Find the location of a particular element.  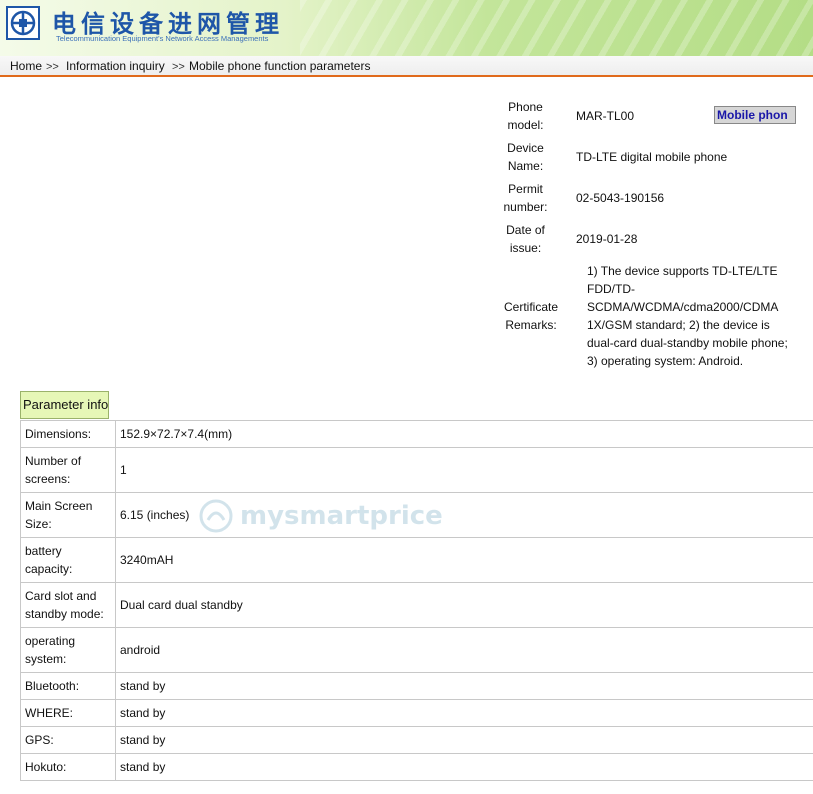

permit-number-value: 02-5043-190156 is located at coordinates (620, 198).